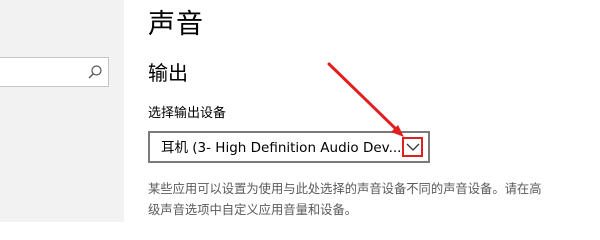 This screenshot has width=600, height=240. I want to click on page-title: 声音, so click(176, 24).